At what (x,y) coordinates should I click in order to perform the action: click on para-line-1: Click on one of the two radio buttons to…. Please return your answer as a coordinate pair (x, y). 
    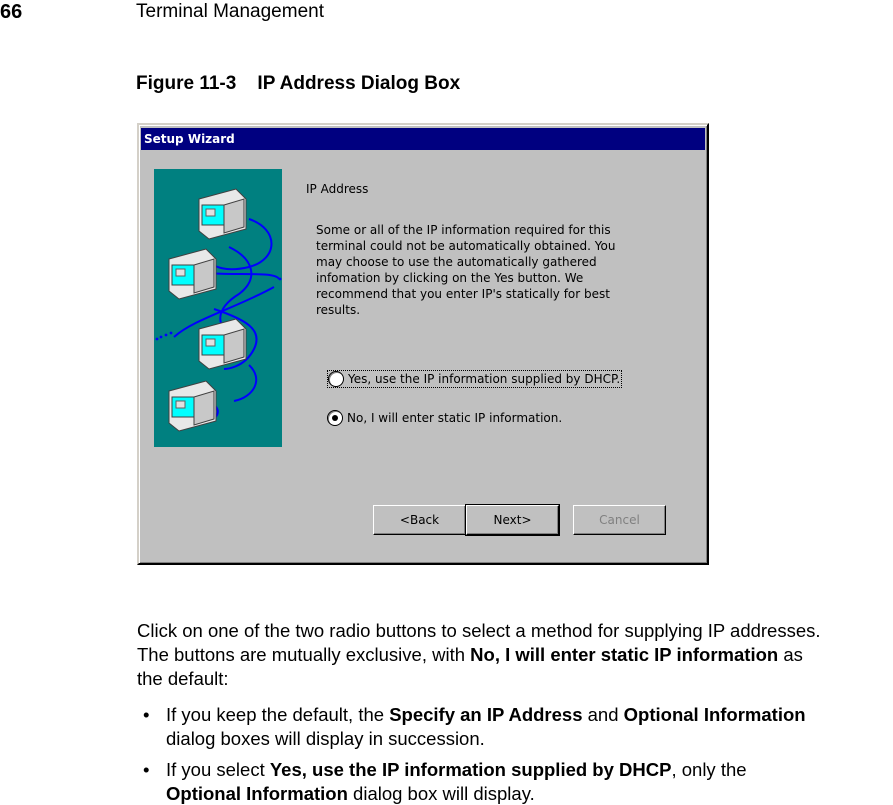
    Looking at the image, I should click on (479, 630).